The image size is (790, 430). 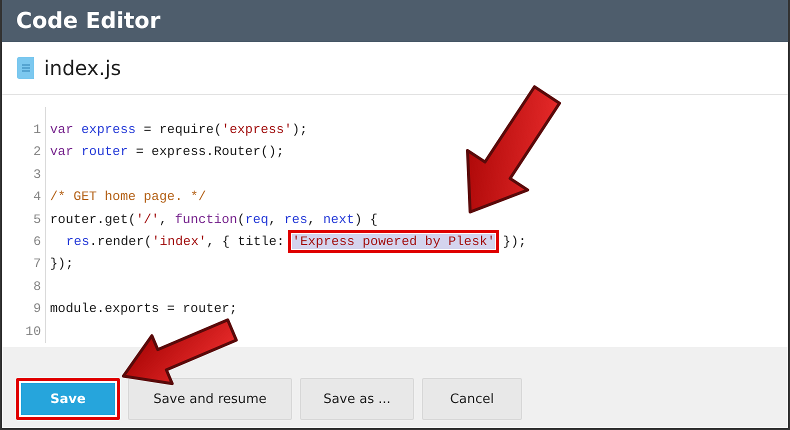 I want to click on code-line: res.render('index', { title: 'Express powered by Plesk' });, so click(x=295, y=241).